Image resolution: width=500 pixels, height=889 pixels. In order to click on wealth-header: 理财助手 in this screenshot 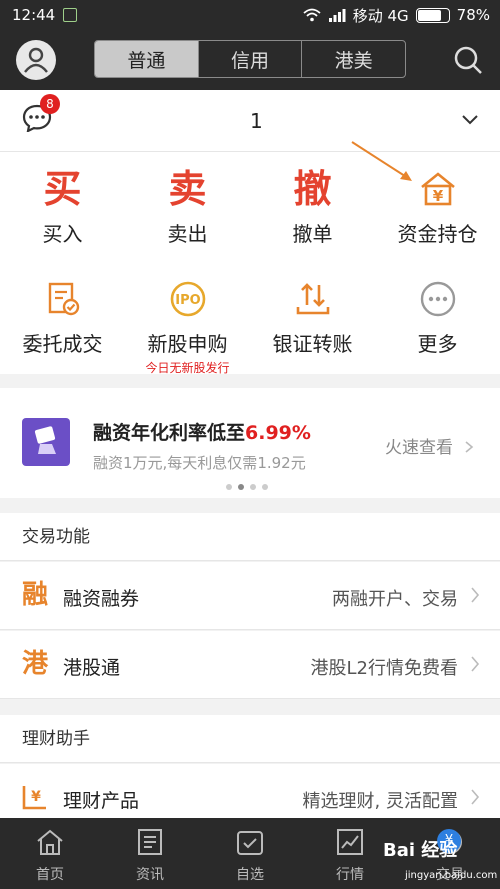, I will do `click(250, 739)`.